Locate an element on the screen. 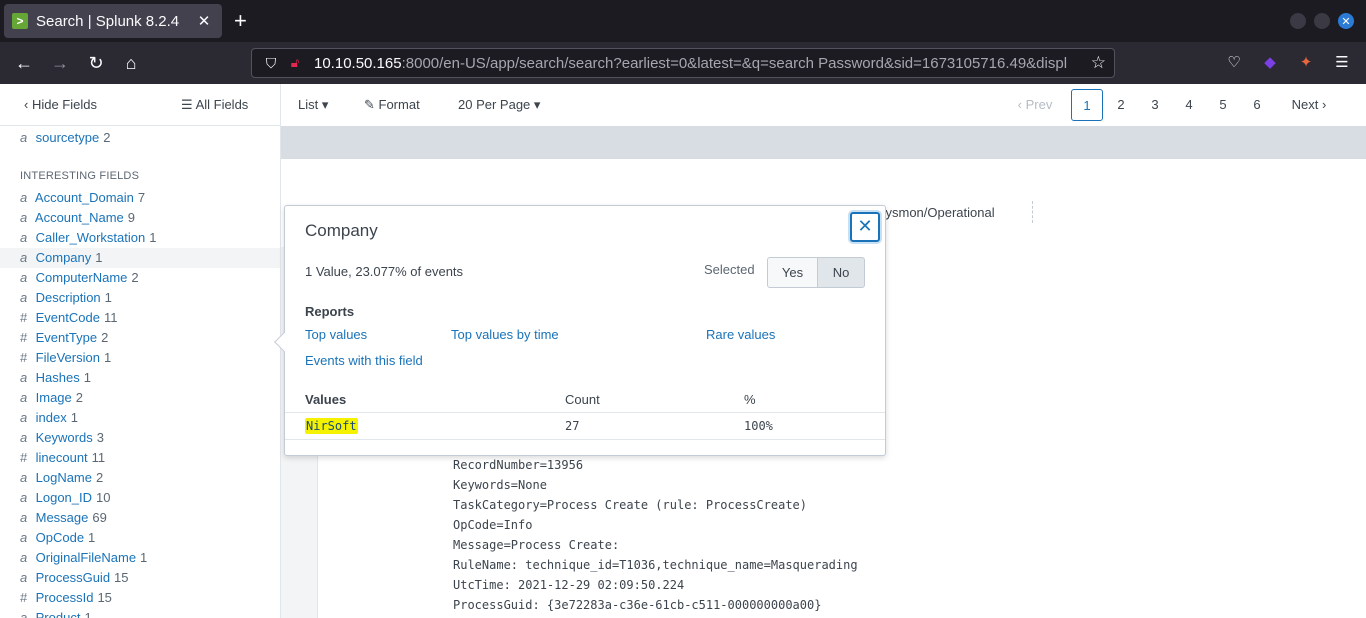 The height and width of the screenshot is (618, 1366). field-name: linecount is located at coordinates (62, 457).